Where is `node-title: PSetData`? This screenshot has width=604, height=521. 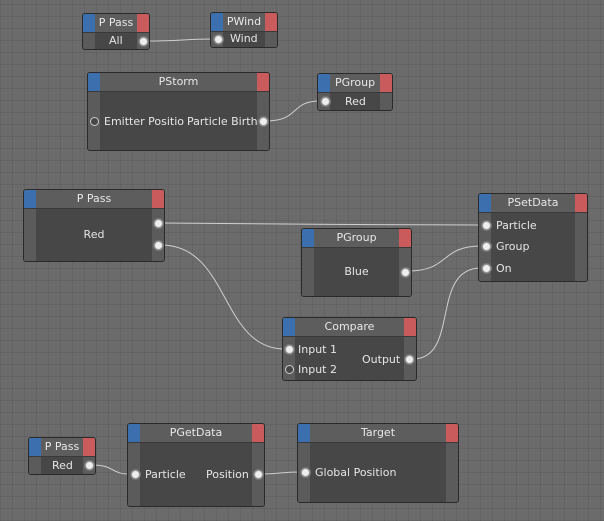
node-title: PSetData is located at coordinates (533, 203).